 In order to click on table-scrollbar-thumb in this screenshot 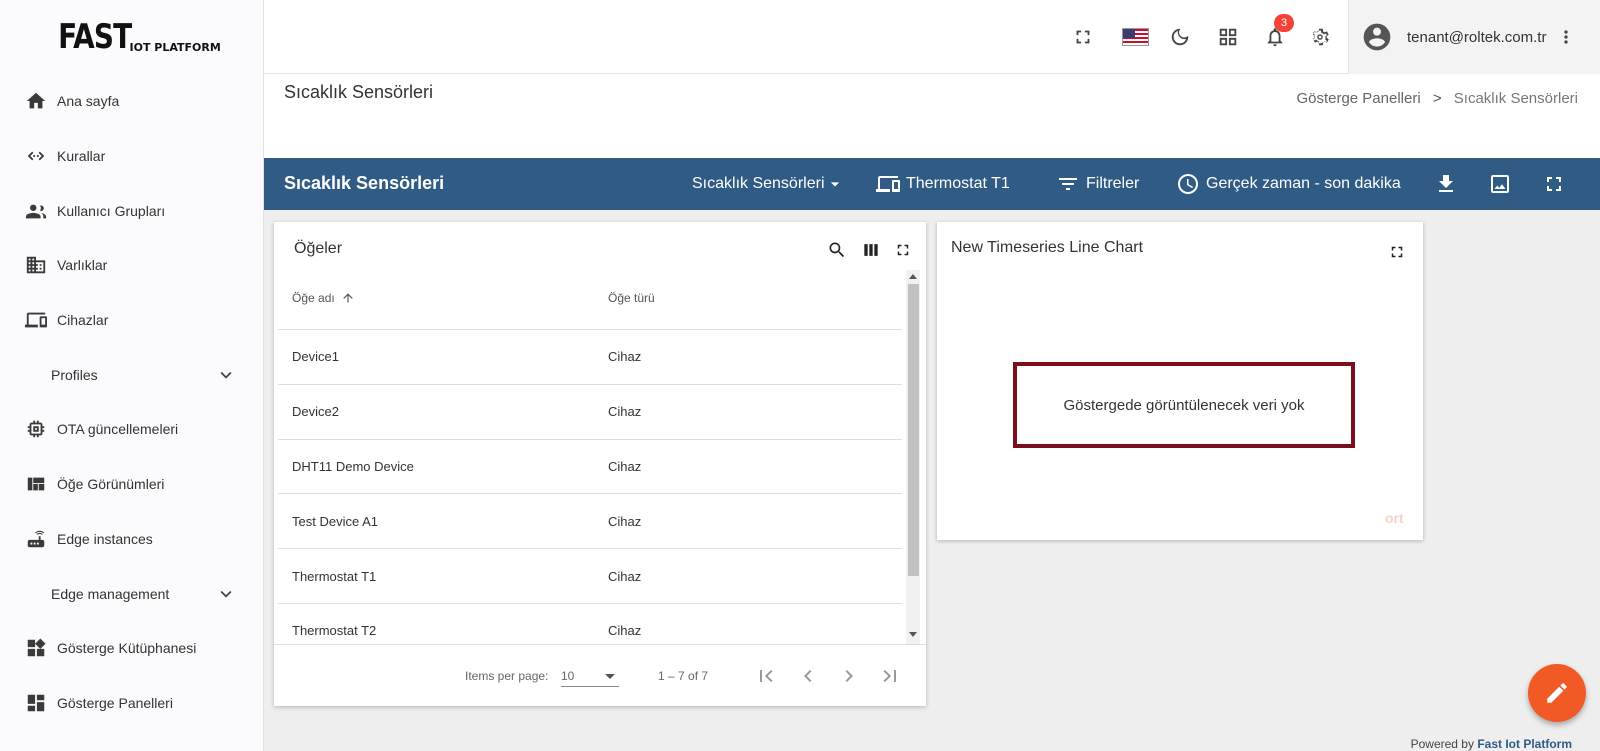, I will do `click(913, 430)`.